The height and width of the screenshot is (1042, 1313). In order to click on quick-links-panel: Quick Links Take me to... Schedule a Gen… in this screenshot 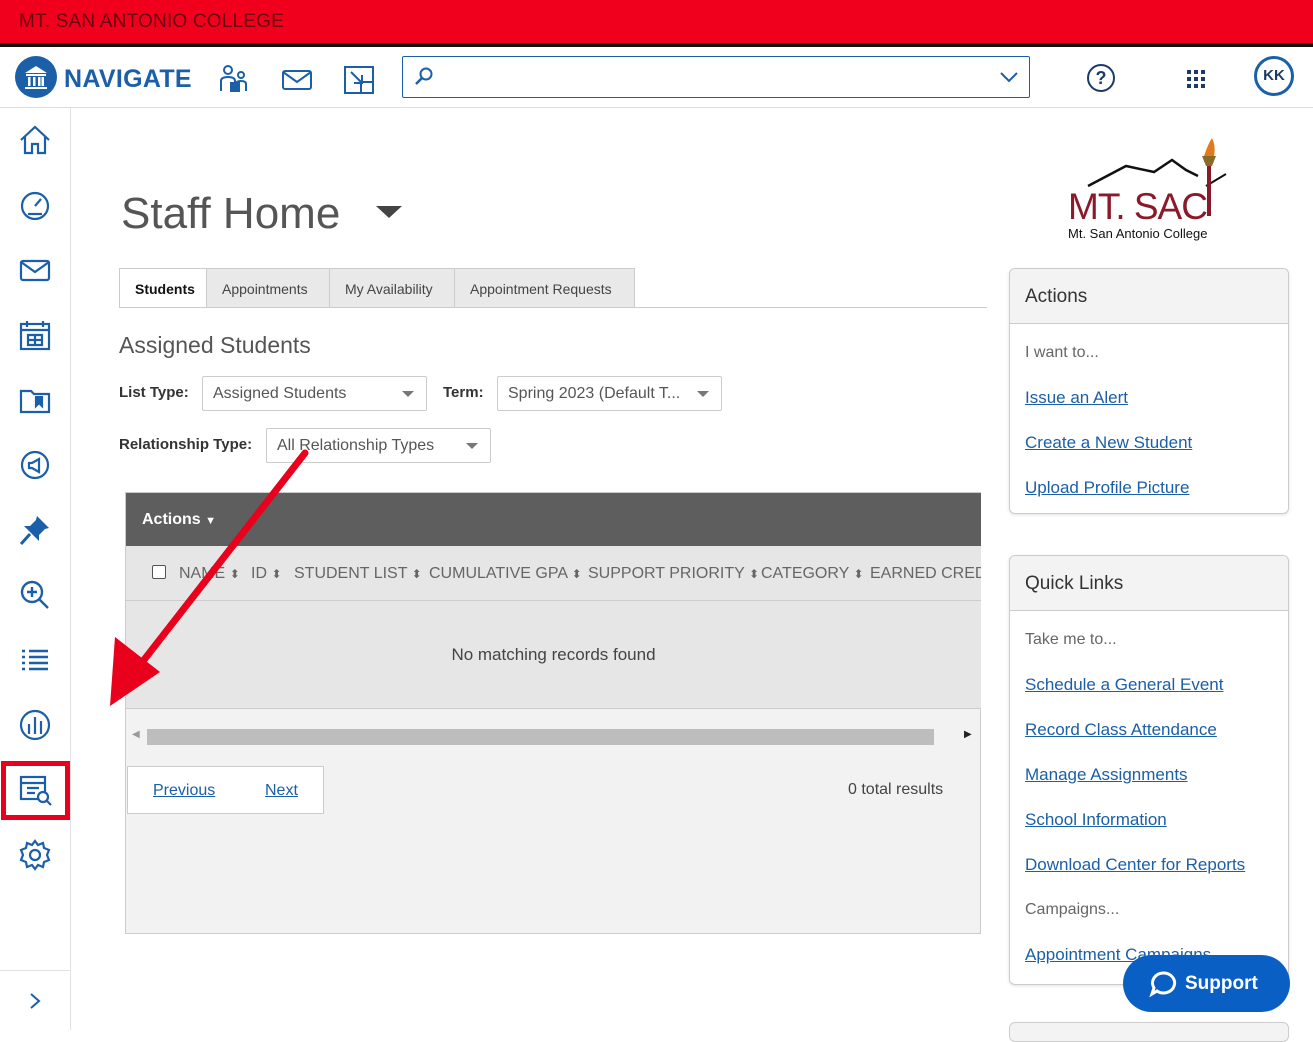, I will do `click(1149, 770)`.